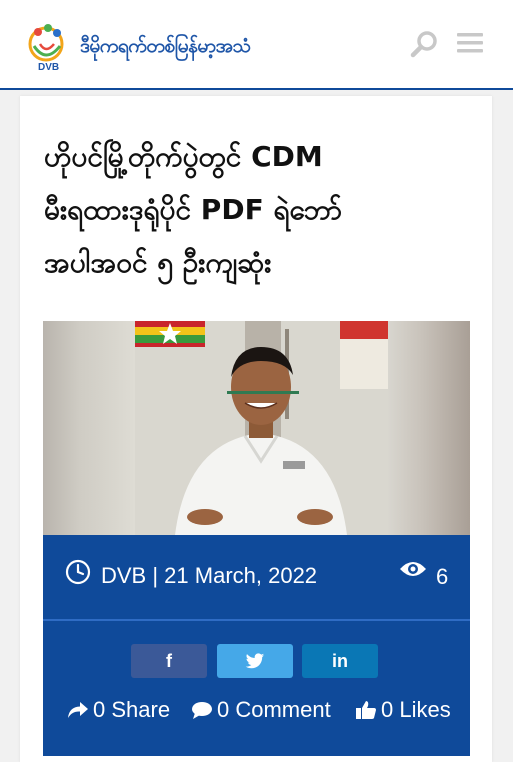  I want to click on engagement-stats: 0 Share 0 Comment 0 Likes, so click(256, 713).